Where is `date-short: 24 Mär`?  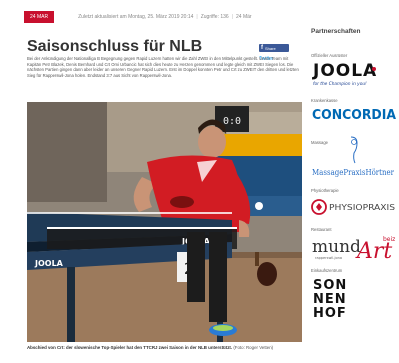
date-short: 24 Mär is located at coordinates (244, 17).